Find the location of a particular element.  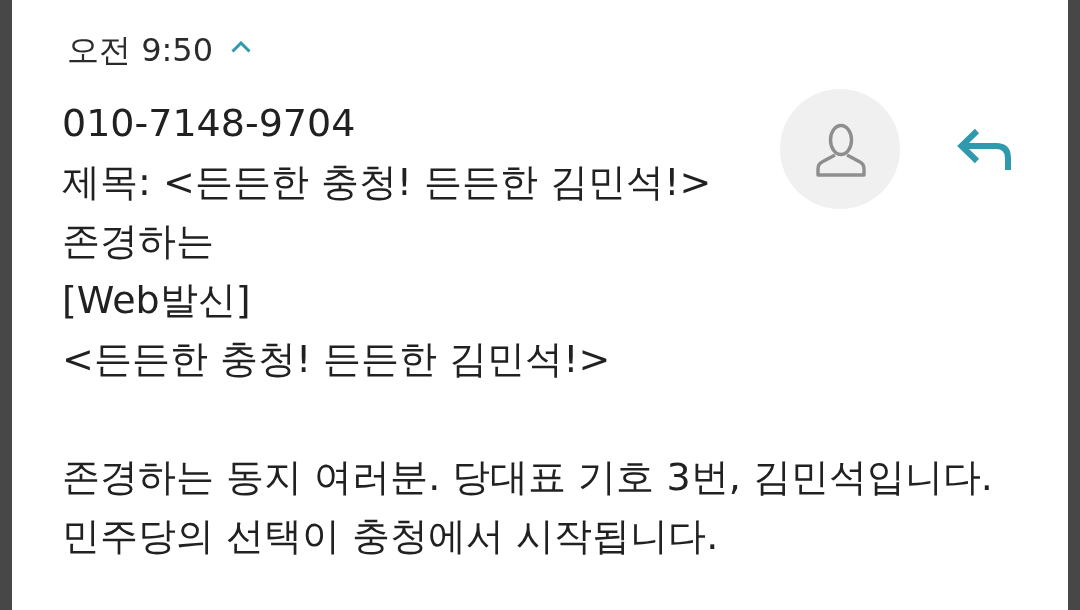

person-avatar-icon is located at coordinates (840, 149).